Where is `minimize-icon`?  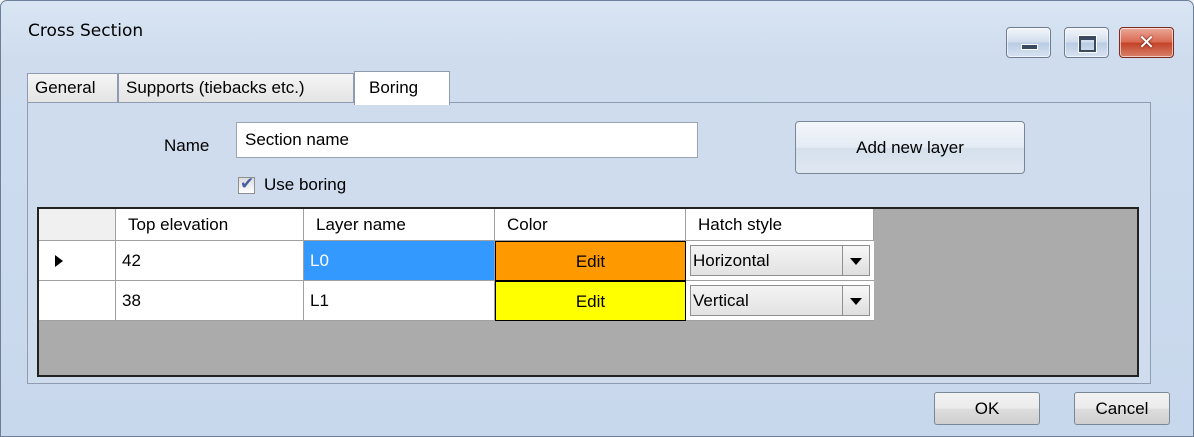 minimize-icon is located at coordinates (1029, 47).